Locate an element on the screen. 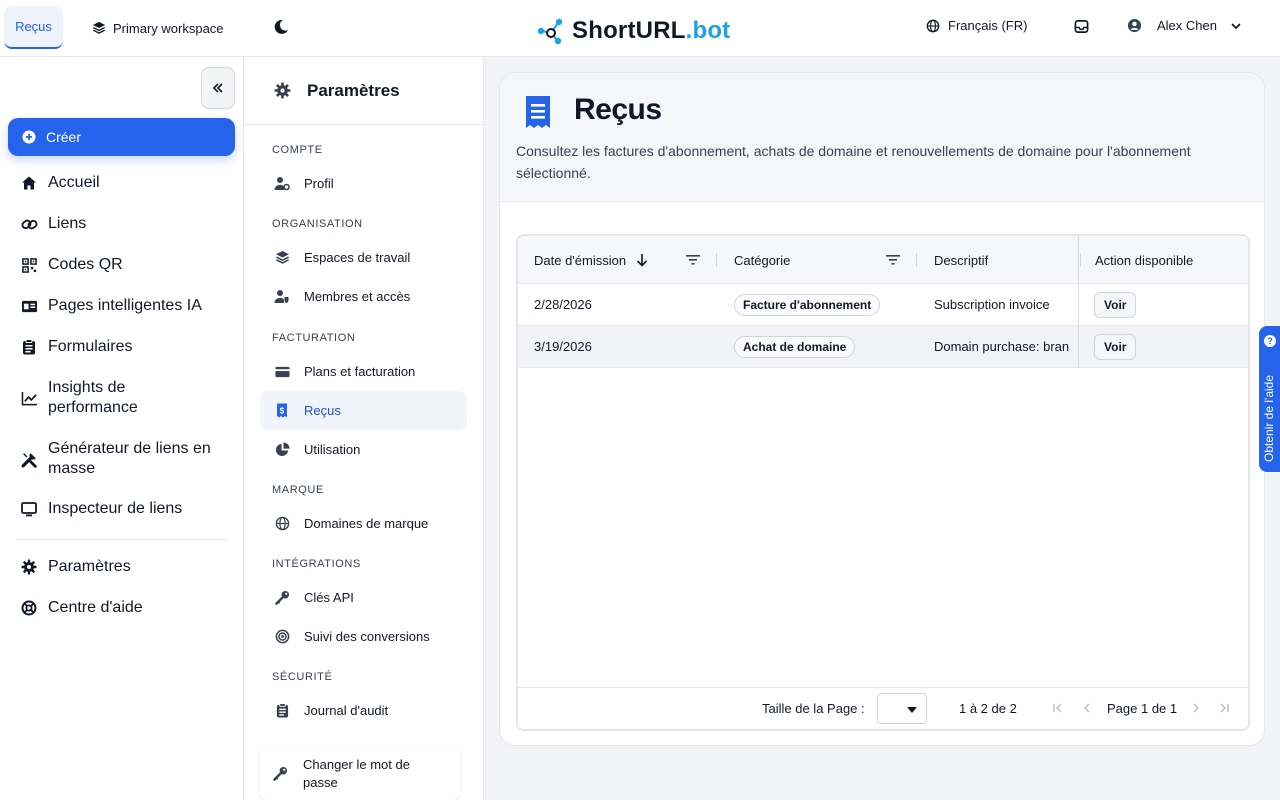  cell-description: Domain purchase: bran is located at coordinates (1002, 346).